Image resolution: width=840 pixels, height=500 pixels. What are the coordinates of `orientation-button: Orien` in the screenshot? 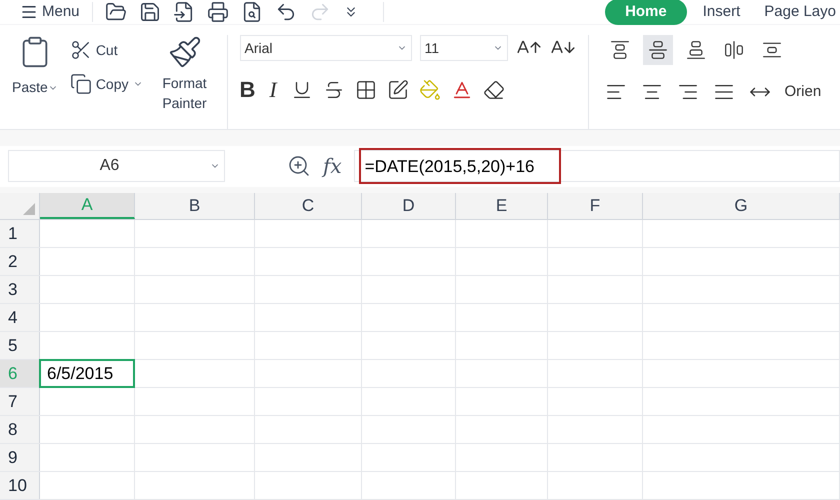 It's located at (803, 92).